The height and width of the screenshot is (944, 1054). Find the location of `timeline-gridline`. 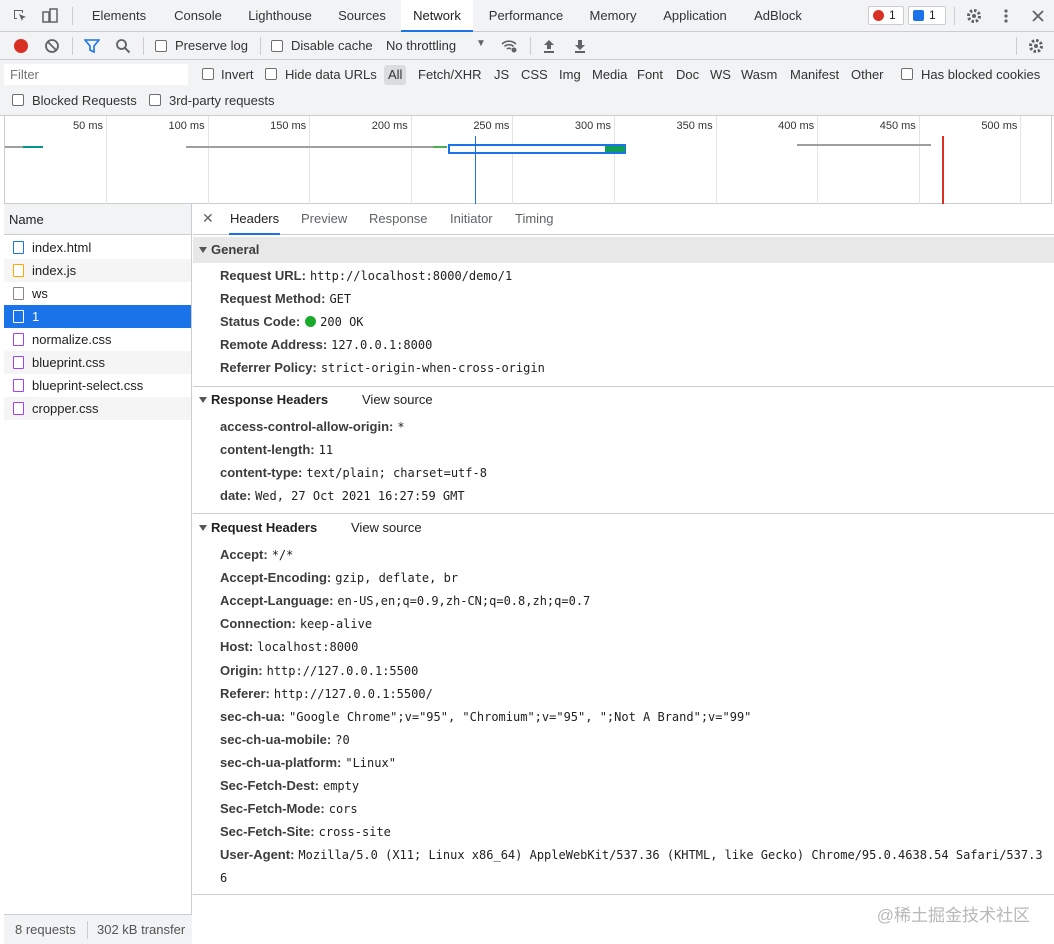

timeline-gridline is located at coordinates (614, 160).